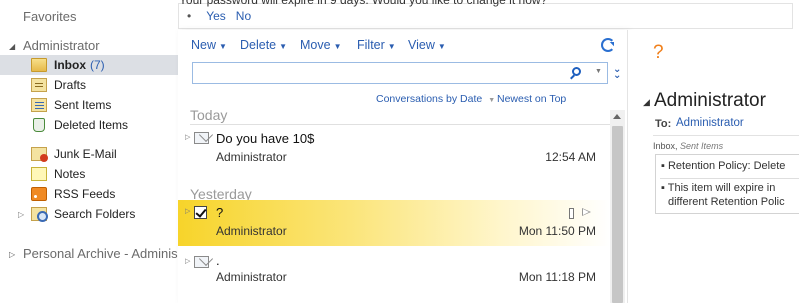  Describe the element at coordinates (710, 123) in the screenshot. I see `to-recipient-link: Administrator` at that location.